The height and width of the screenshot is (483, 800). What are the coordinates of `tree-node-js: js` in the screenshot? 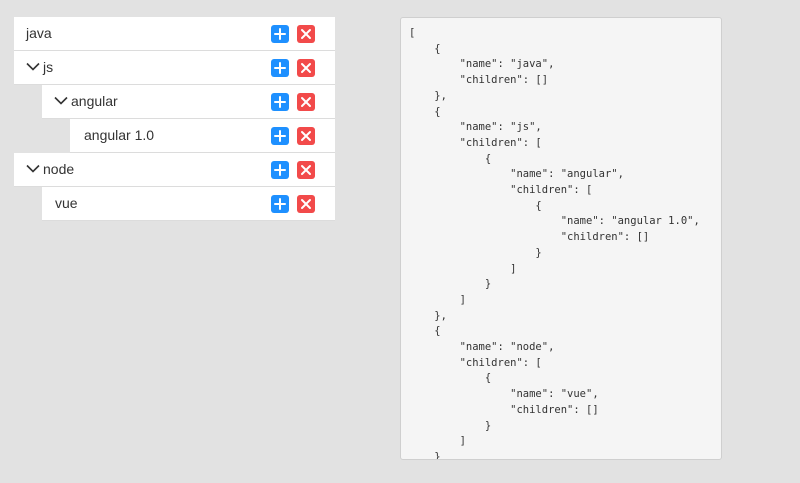 It's located at (174, 68).